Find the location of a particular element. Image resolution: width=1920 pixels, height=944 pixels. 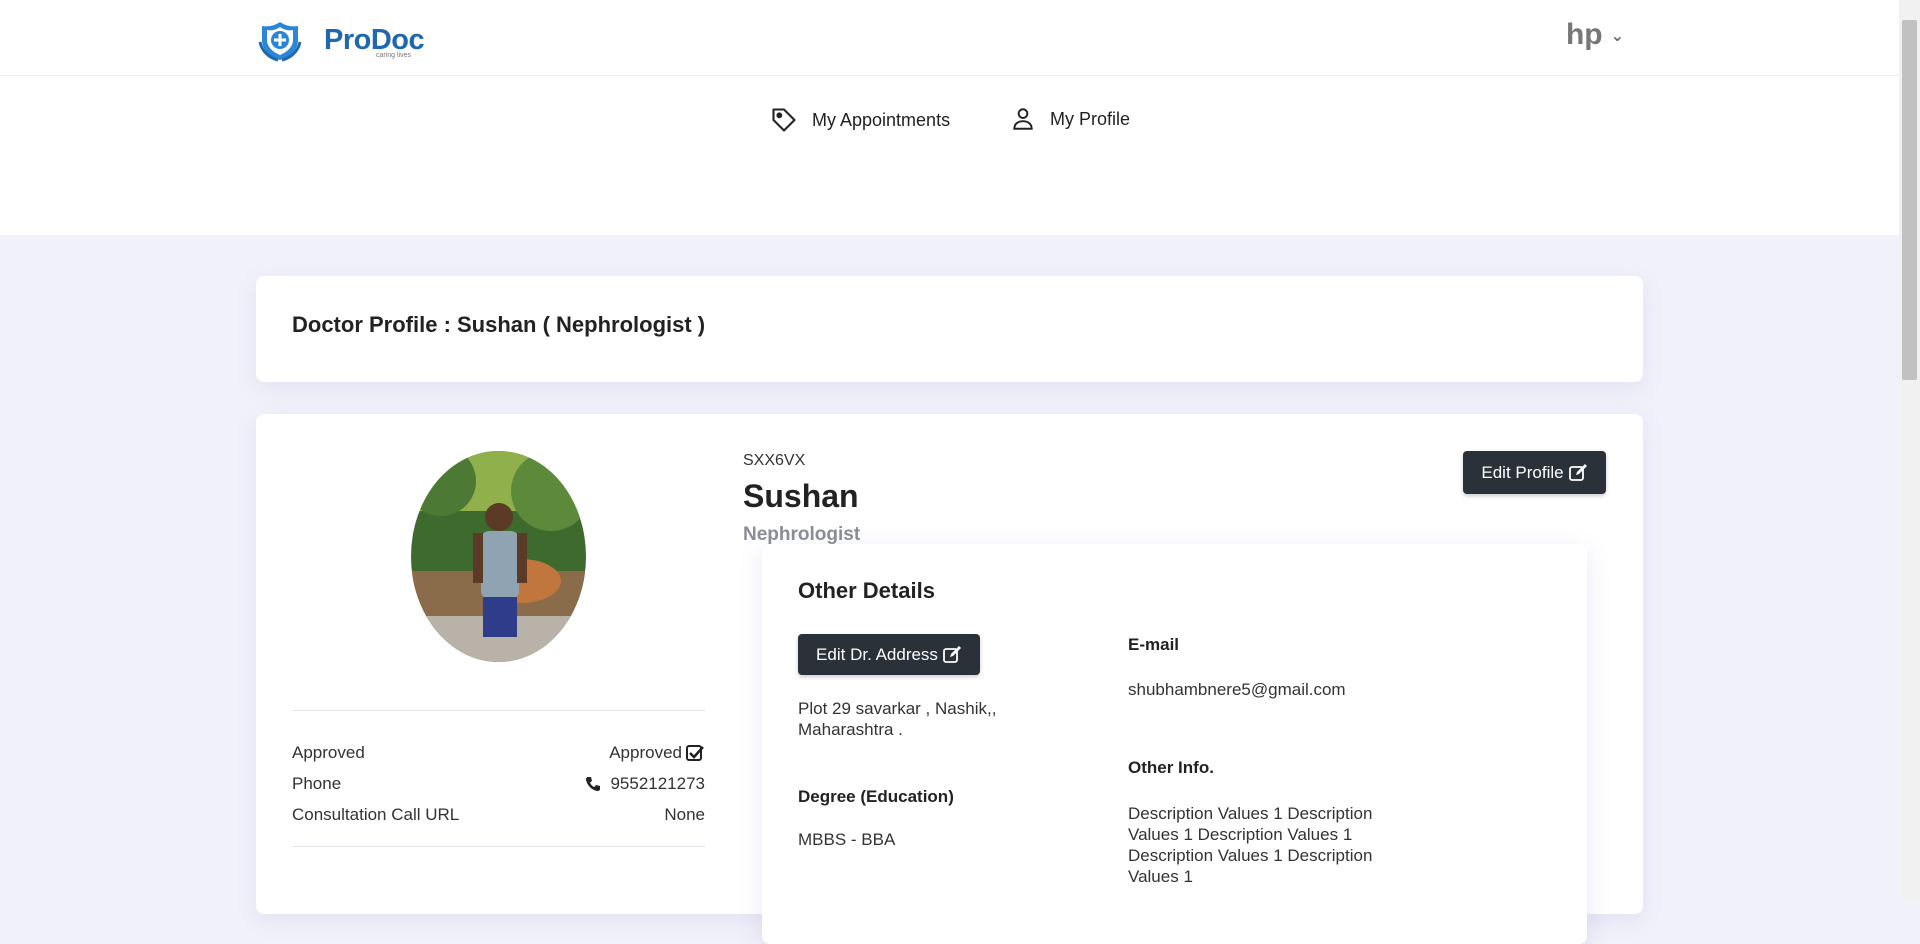

info-value: Approved is located at coordinates (645, 752).